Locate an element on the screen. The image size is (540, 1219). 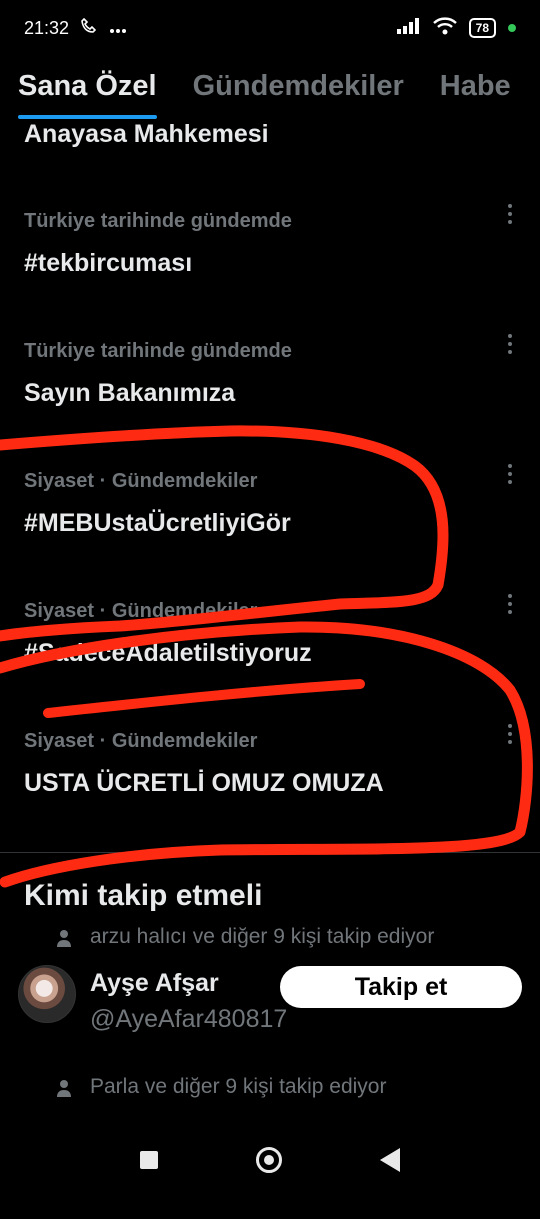
tab-trending: Gündemdekiler is located at coordinates (298, 86).